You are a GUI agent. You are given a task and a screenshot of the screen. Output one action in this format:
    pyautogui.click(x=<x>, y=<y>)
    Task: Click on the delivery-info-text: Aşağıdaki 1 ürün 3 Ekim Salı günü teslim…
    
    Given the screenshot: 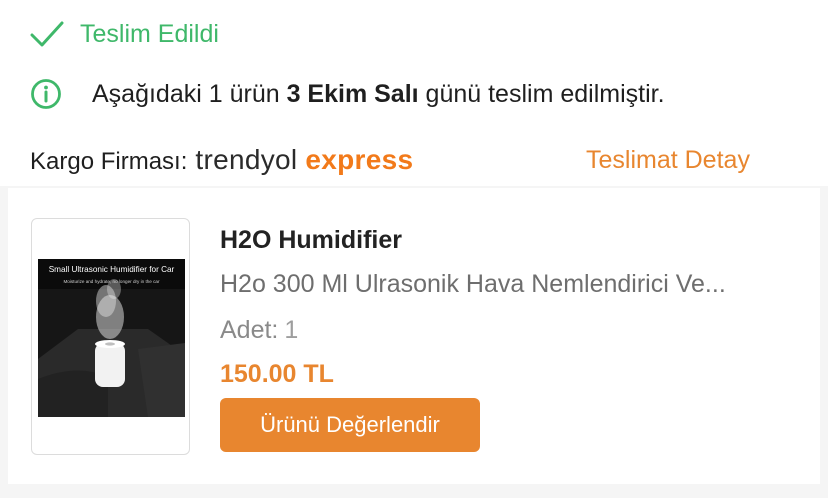 What is the action you would take?
    pyautogui.click(x=378, y=94)
    